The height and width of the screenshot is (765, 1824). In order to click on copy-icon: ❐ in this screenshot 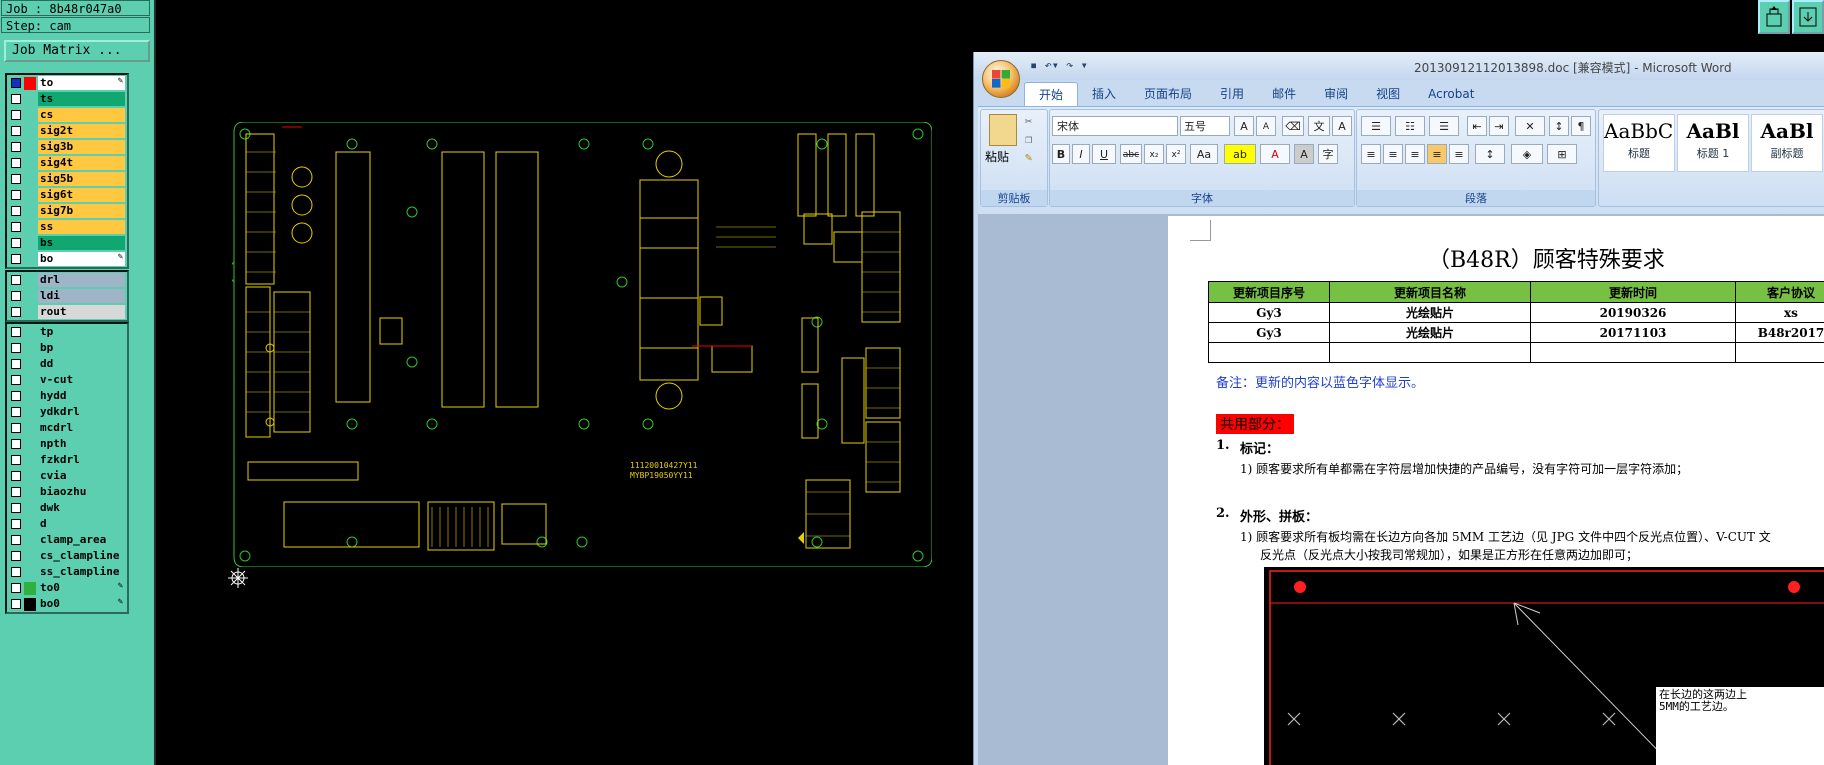, I will do `click(1028, 139)`.